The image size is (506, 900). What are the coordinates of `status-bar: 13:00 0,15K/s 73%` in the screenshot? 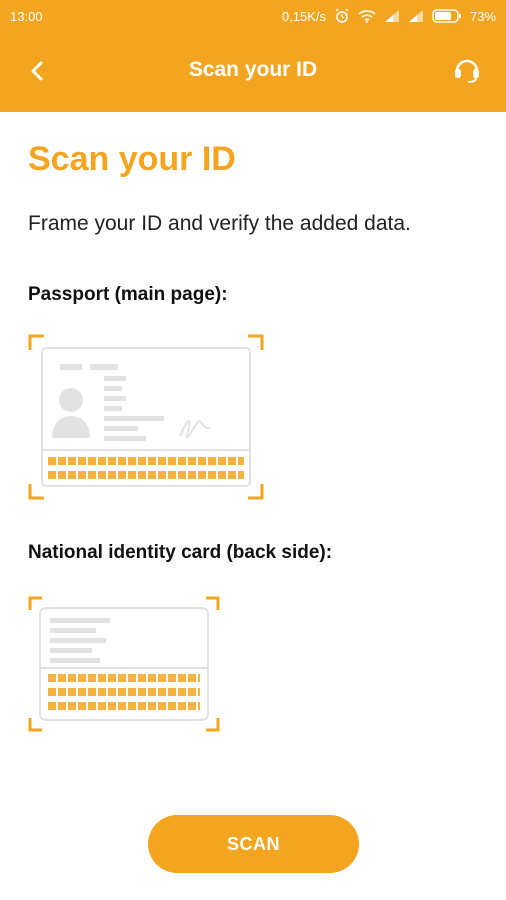 It's located at (253, 16).